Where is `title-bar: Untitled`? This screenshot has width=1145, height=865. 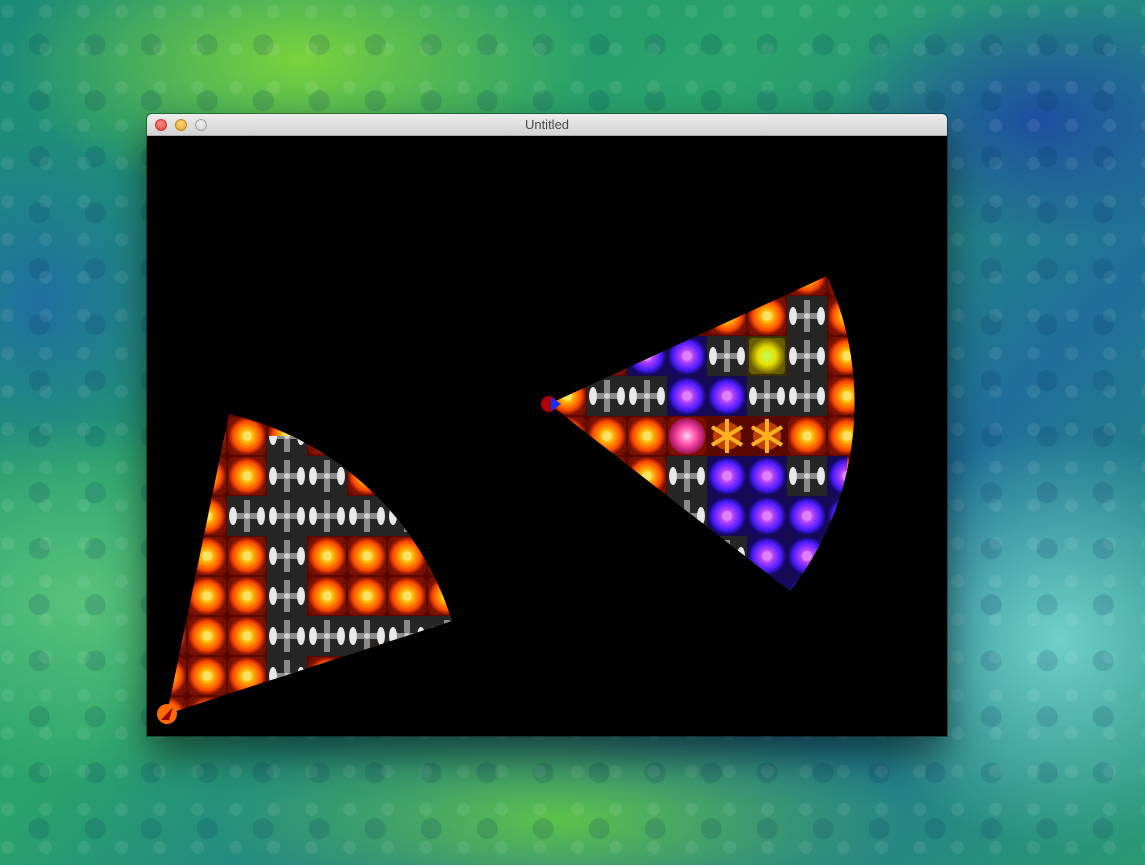 title-bar: Untitled is located at coordinates (547, 125).